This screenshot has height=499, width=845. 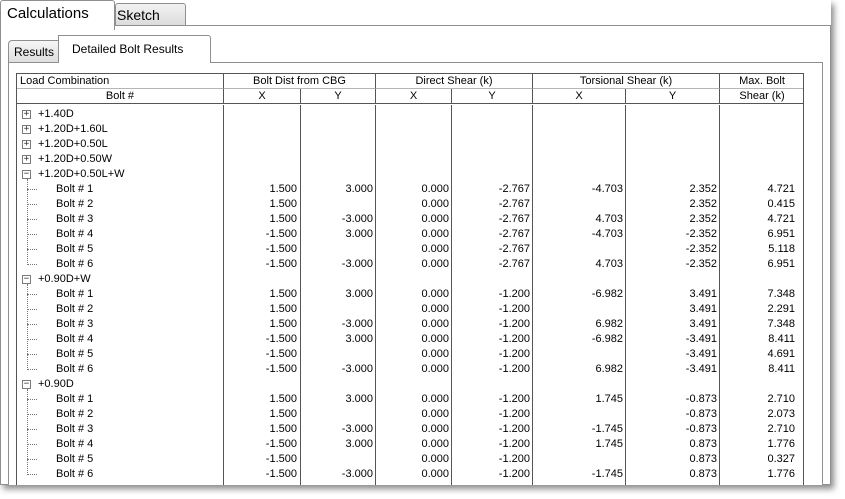 I want to click on bolt-row: Bolt # 2 1.500 0.000 -1.200 3.491 2.291, so click(x=410, y=309).